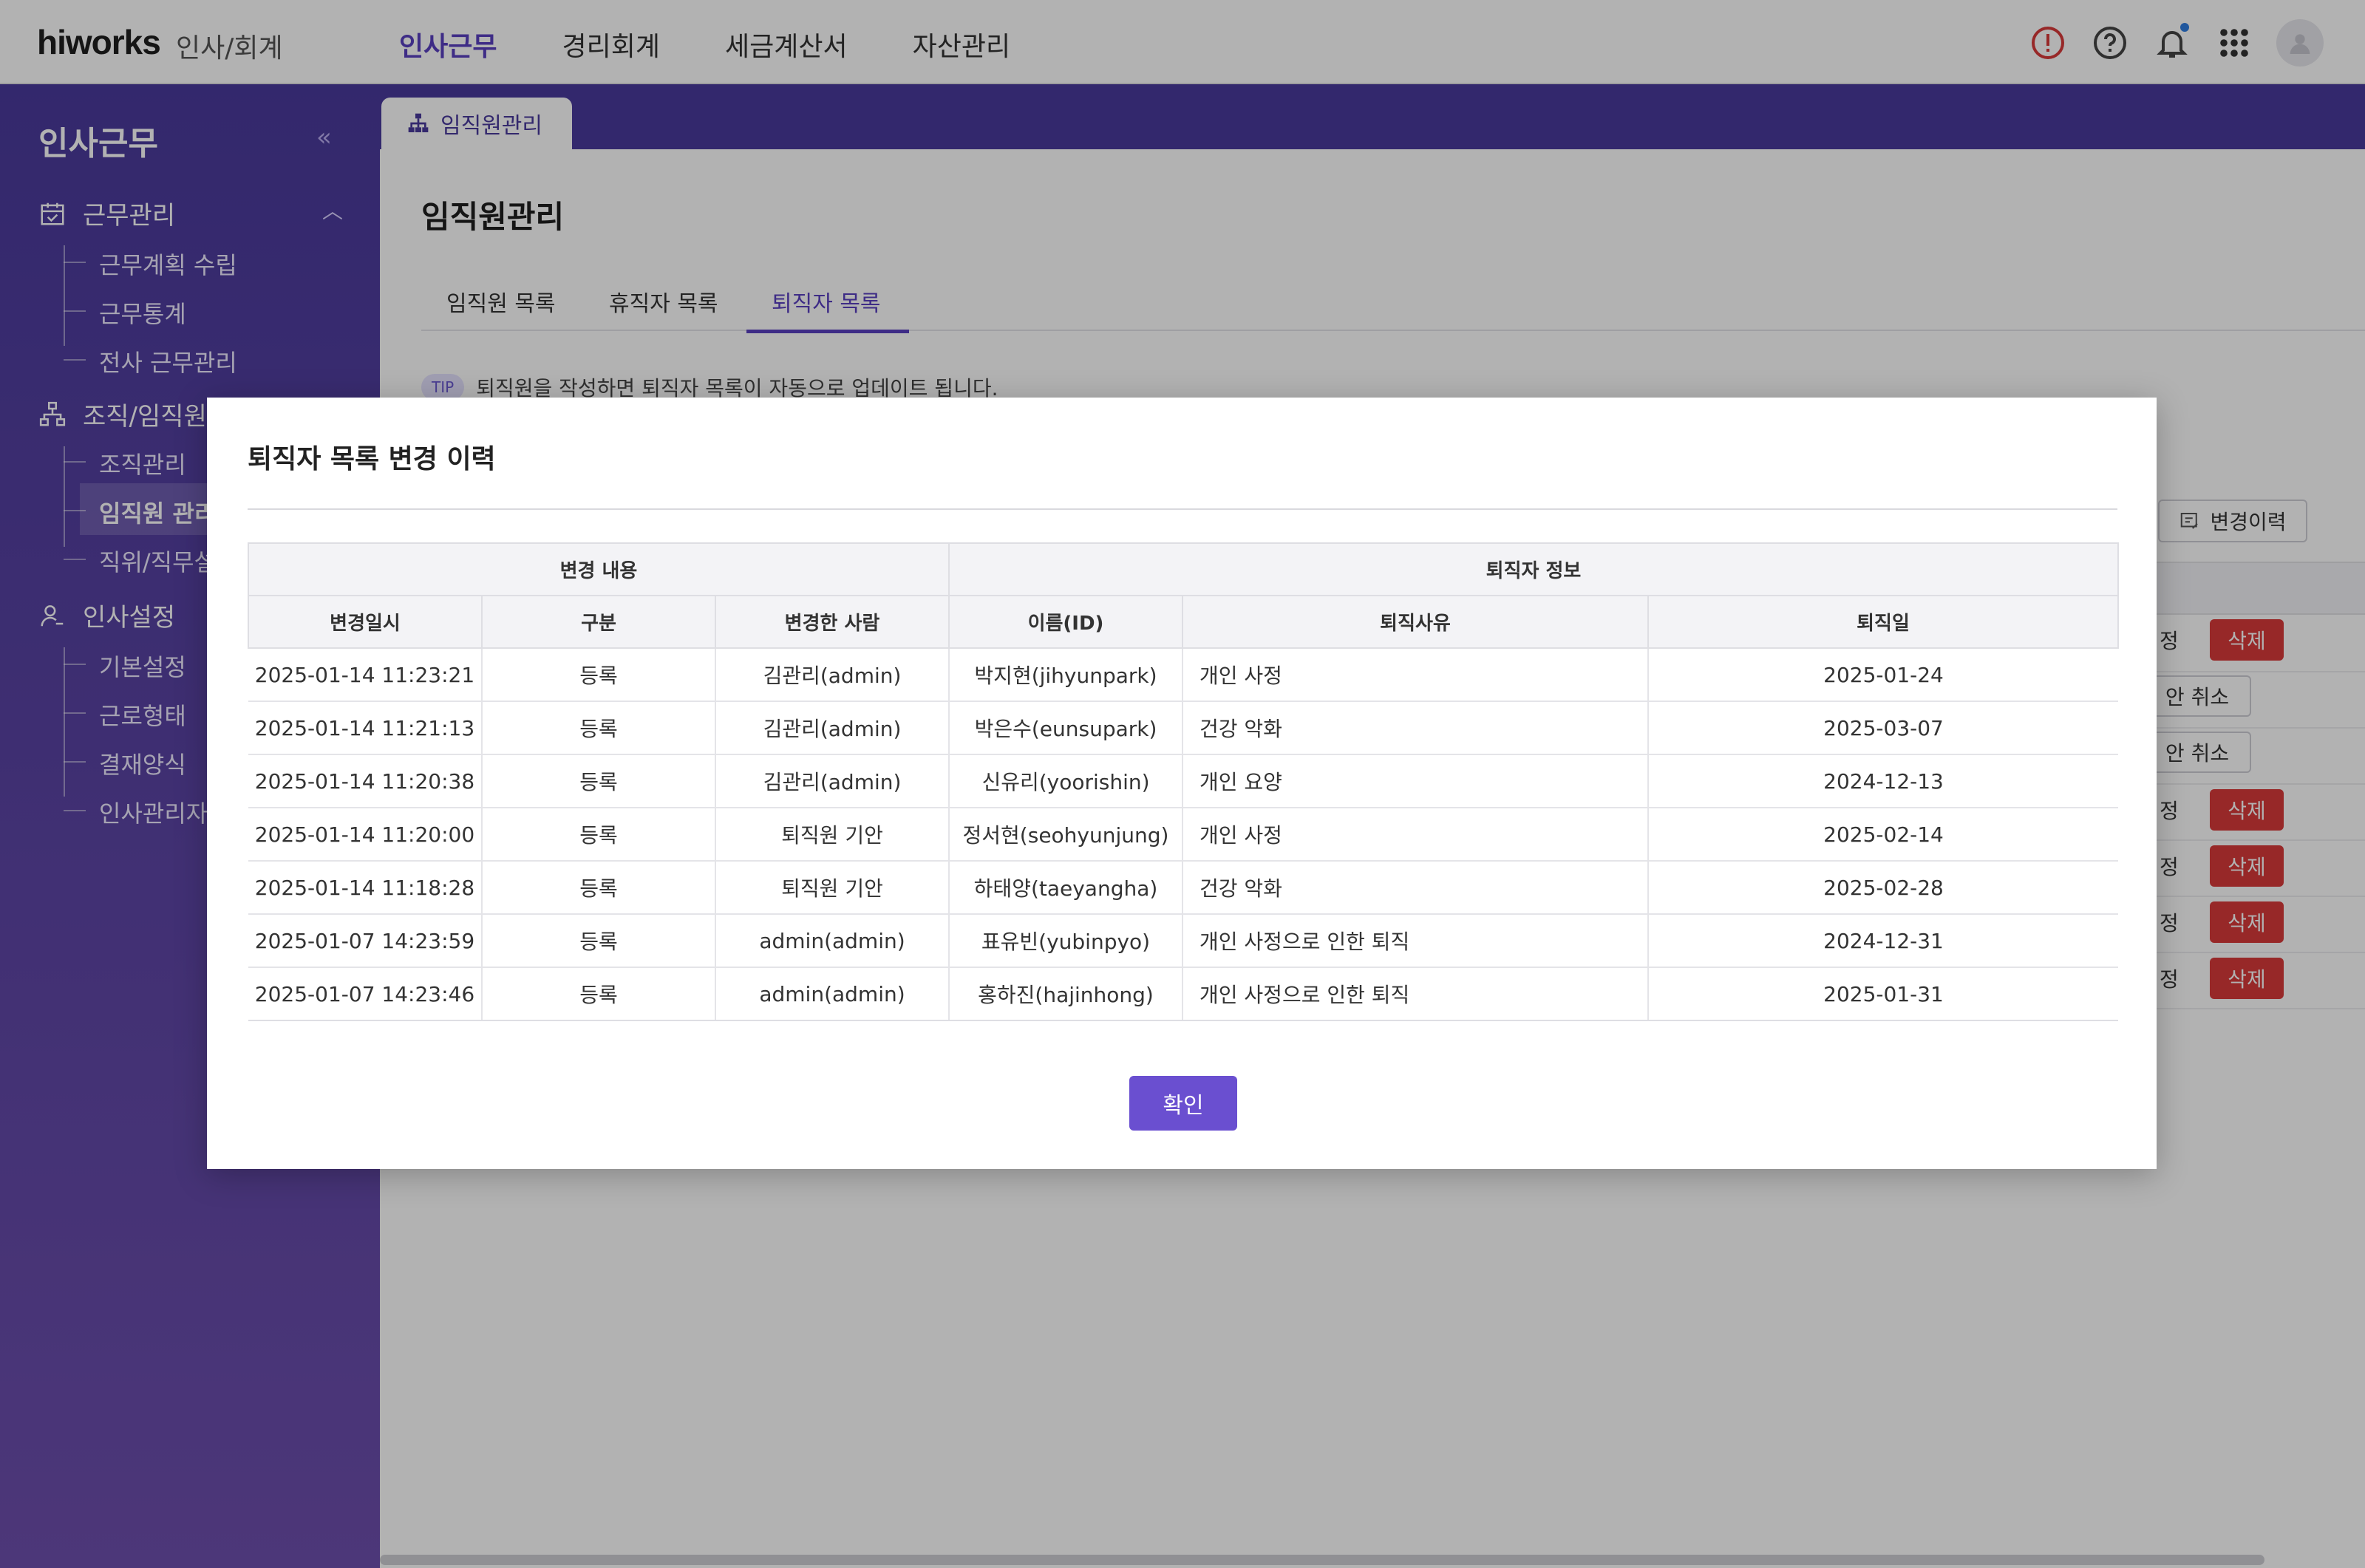  I want to click on cell-retire-date: 2024-12-31, so click(1883, 941).